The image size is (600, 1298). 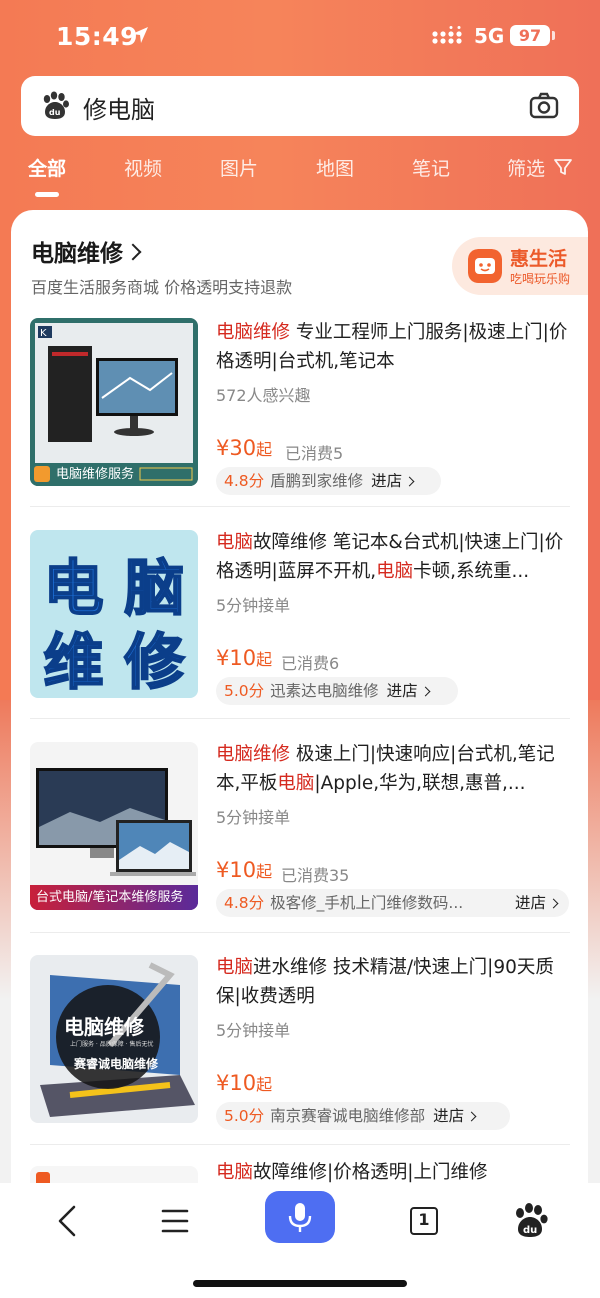 I want to click on voice-search-button, so click(x=300, y=1217).